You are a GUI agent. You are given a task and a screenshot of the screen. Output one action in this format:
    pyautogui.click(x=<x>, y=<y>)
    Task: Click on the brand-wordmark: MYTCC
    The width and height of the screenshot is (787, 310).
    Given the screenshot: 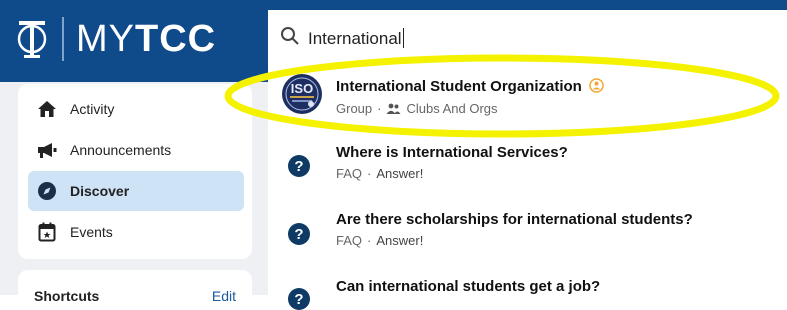 What is the action you would take?
    pyautogui.click(x=146, y=39)
    